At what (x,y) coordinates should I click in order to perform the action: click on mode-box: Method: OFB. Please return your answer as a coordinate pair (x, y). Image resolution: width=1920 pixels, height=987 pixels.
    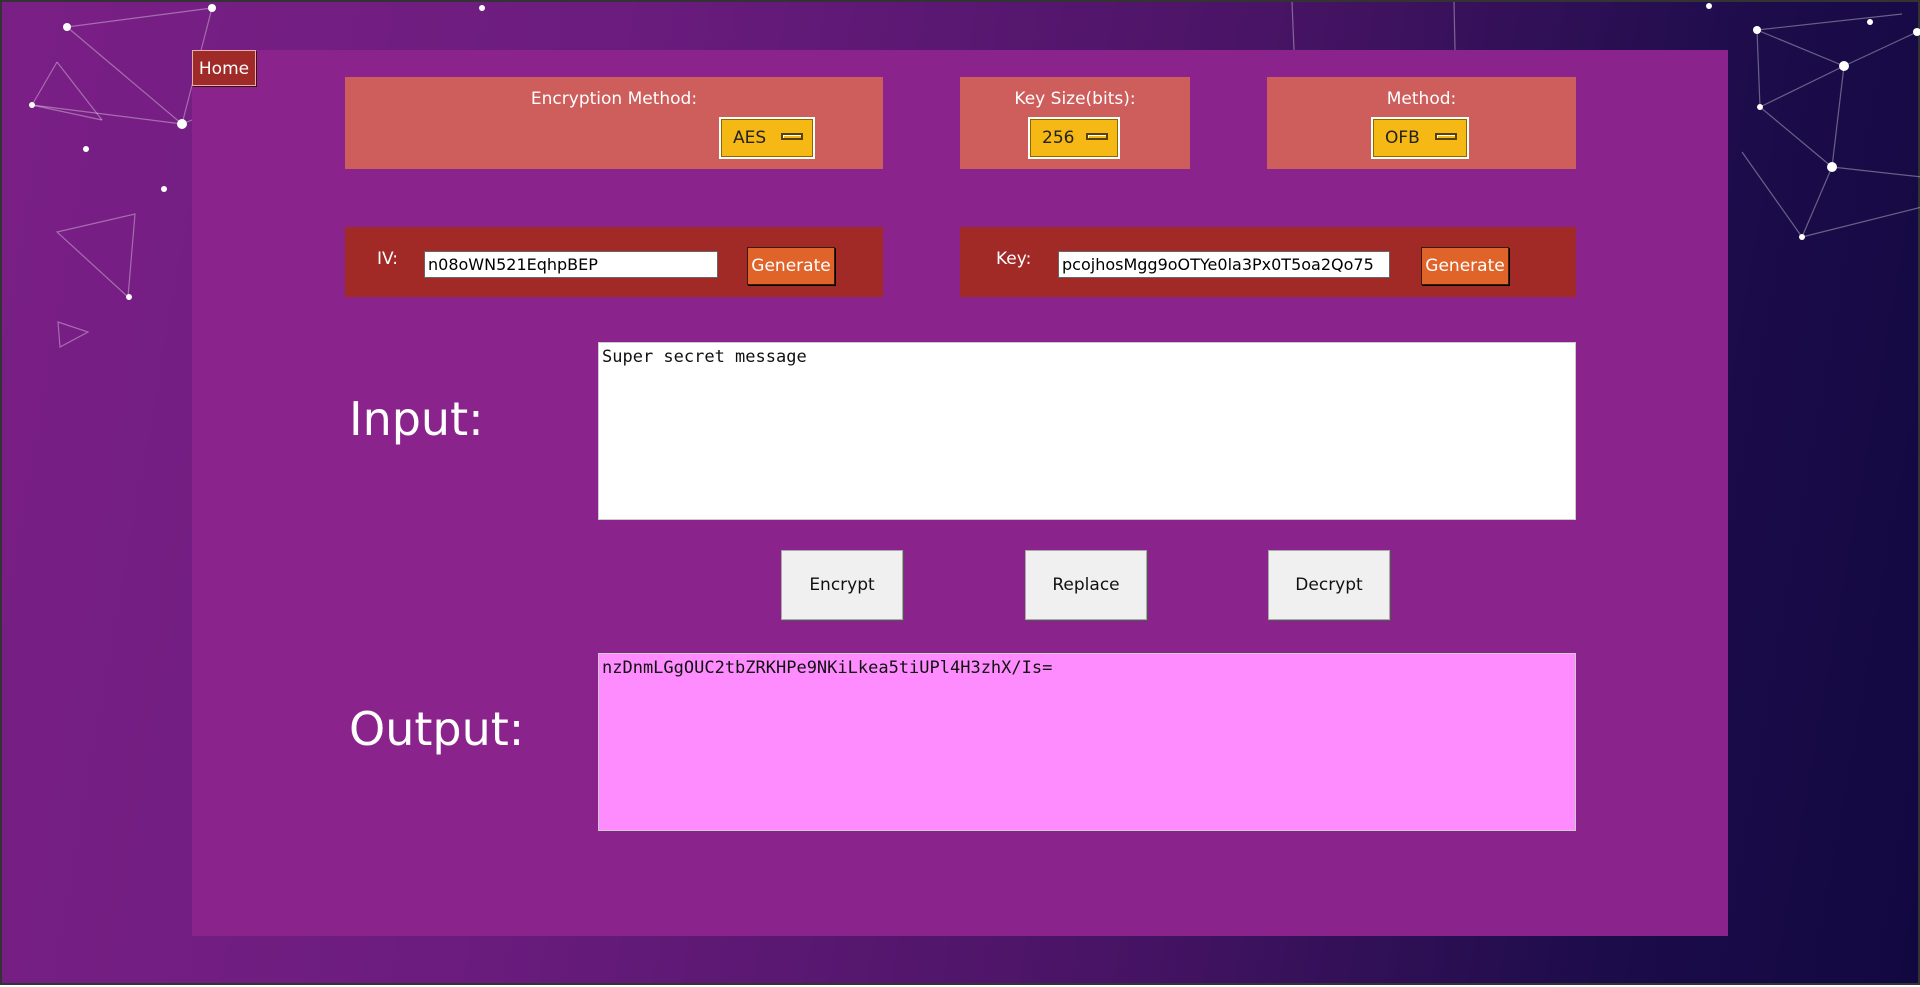
    Looking at the image, I should click on (1421, 123).